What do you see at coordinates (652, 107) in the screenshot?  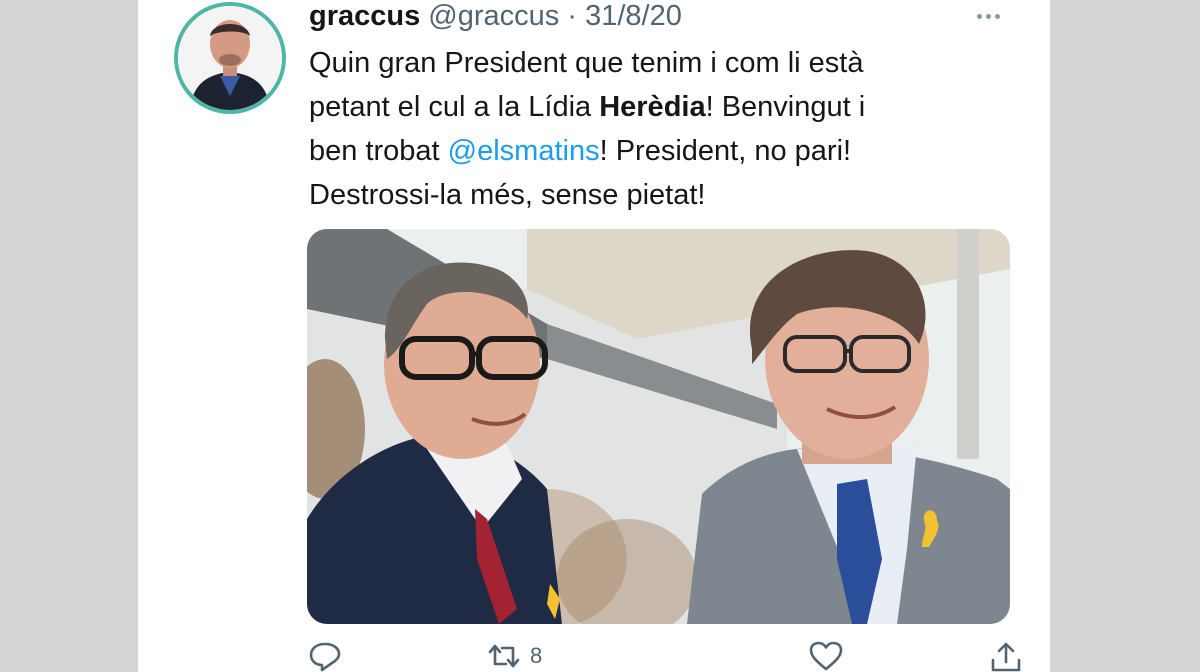 I see `highlighted-term: Herèdia` at bounding box center [652, 107].